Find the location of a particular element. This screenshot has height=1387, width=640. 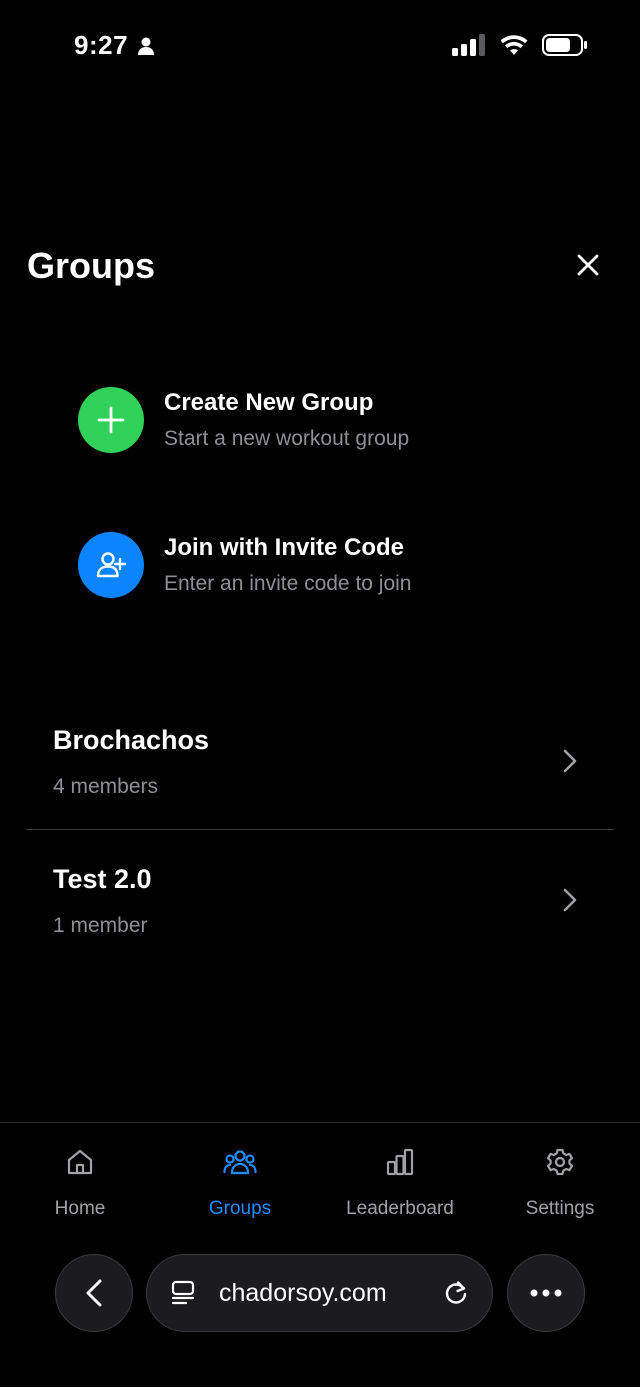

home-icon is located at coordinates (80, 1162).